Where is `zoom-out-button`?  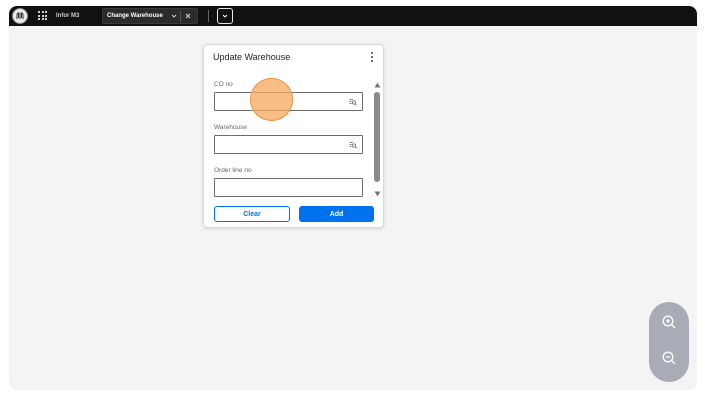
zoom-out-button is located at coordinates (669, 358).